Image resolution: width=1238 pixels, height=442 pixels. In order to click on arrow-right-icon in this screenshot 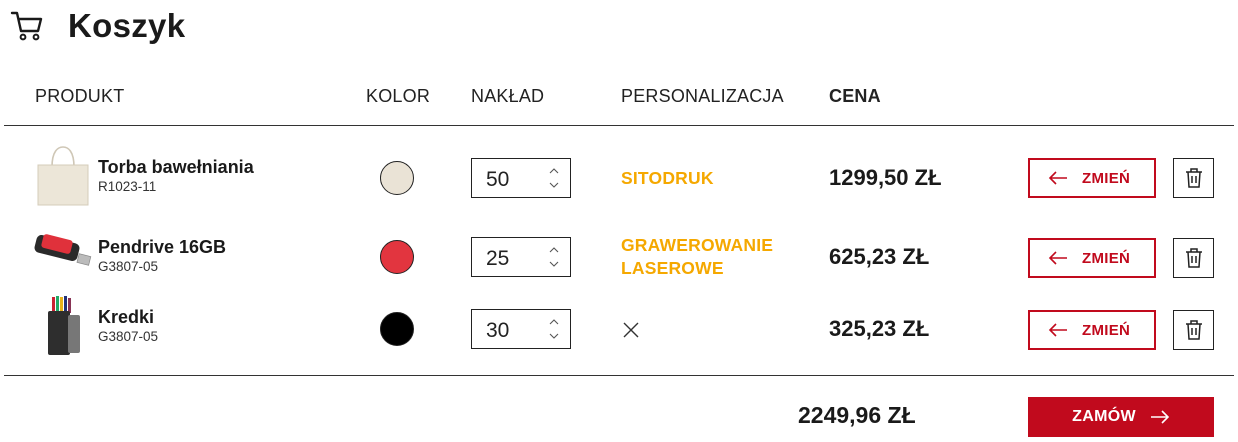, I will do `click(1159, 417)`.